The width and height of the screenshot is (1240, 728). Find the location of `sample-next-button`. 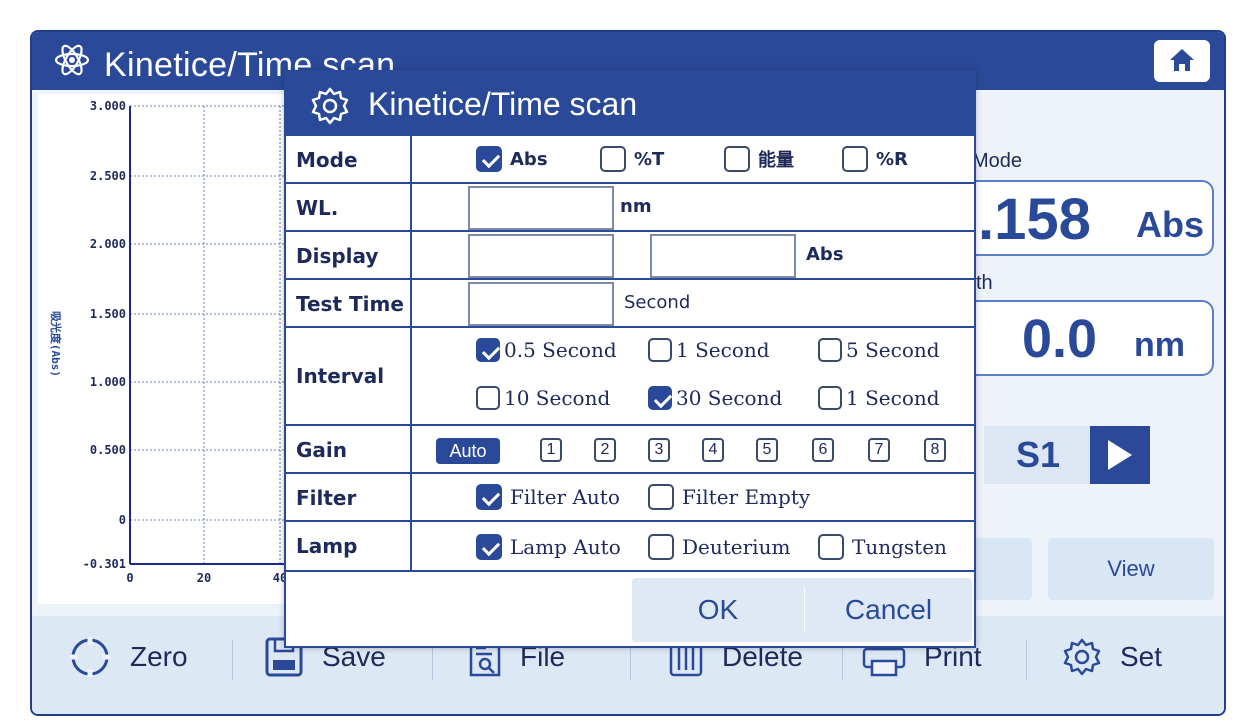

sample-next-button is located at coordinates (1120, 455).